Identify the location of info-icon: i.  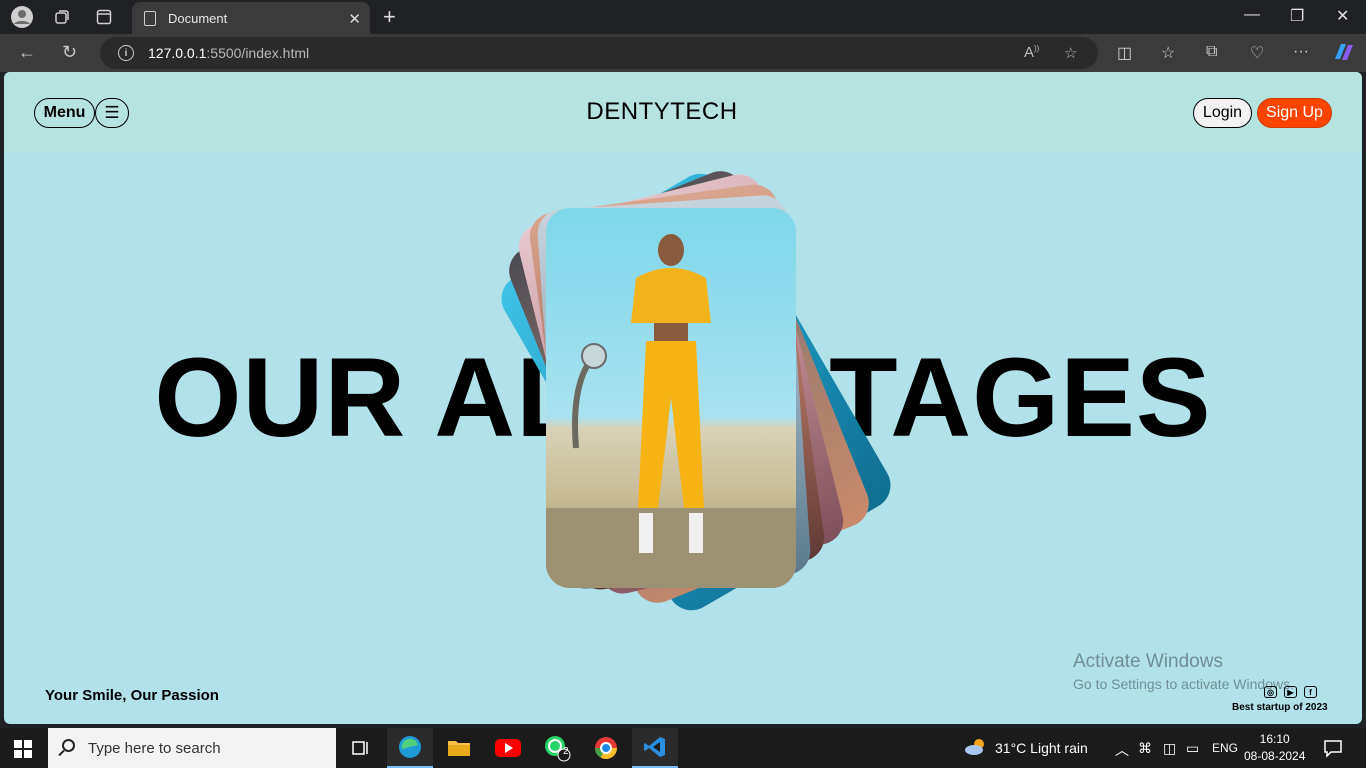
(126, 53).